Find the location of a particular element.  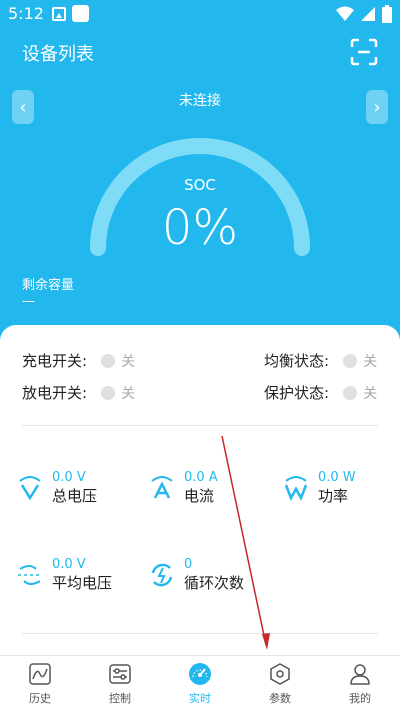

current-icon is located at coordinates (162, 487).